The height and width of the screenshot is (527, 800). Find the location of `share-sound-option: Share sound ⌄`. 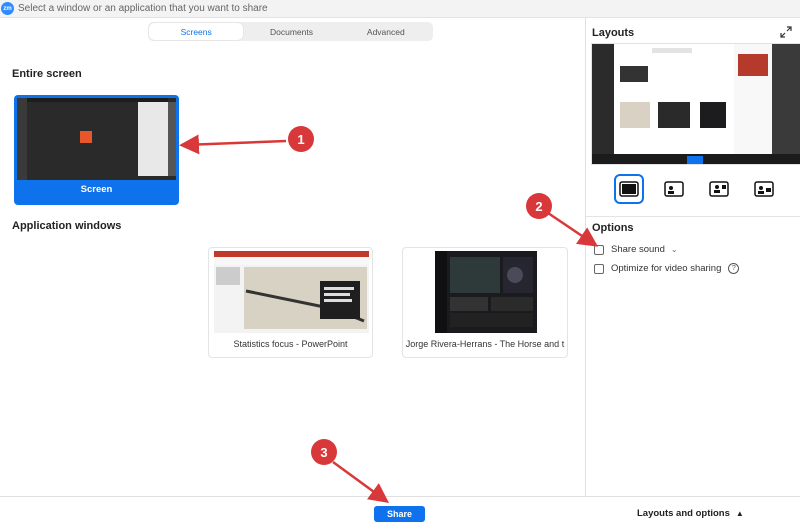

share-sound-option: Share sound ⌄ is located at coordinates (636, 249).